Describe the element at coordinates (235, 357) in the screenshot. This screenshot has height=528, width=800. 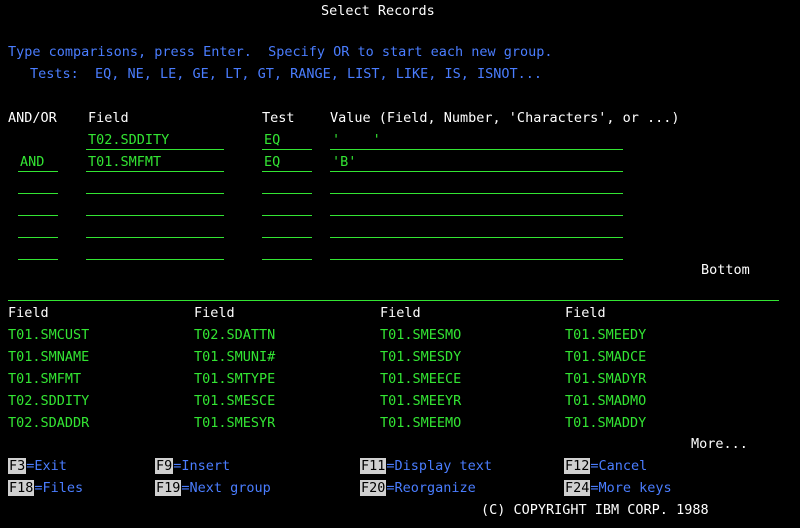
I see `field-list-item: T01.SMUNI#` at that location.